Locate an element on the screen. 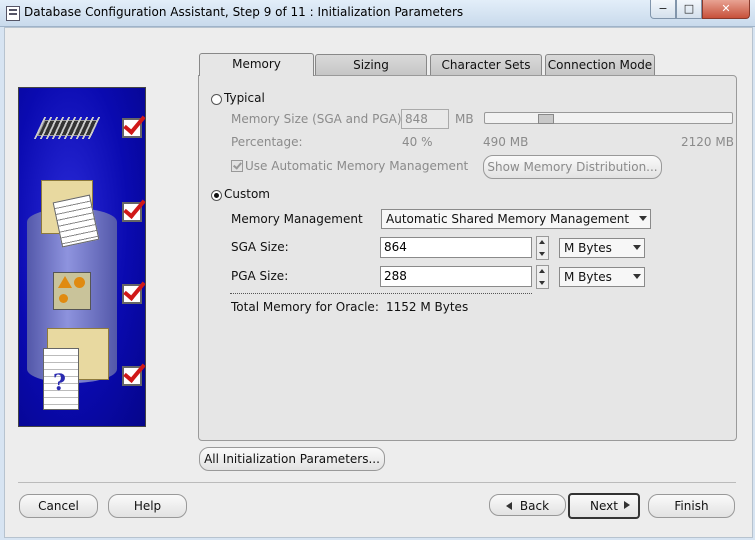 Image resolution: width=755 pixels, height=540 pixels. cancel-button: Cancel is located at coordinates (58, 506).